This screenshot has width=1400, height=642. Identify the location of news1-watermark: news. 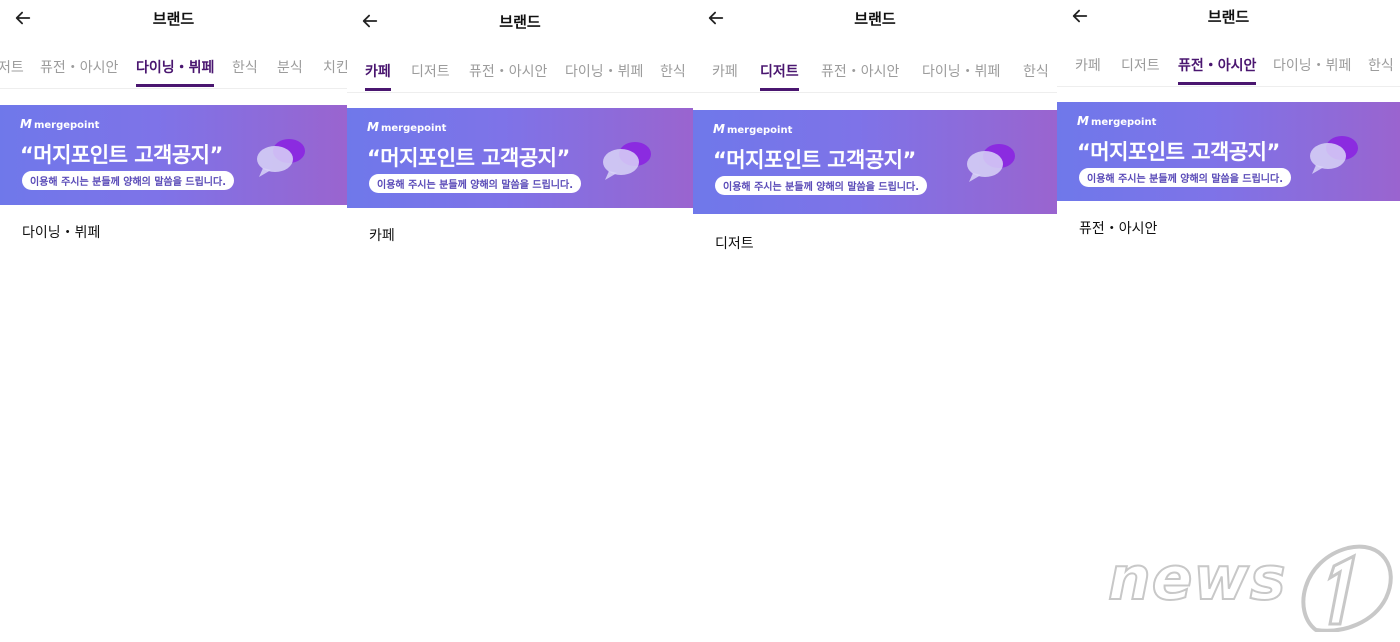
(1250, 588).